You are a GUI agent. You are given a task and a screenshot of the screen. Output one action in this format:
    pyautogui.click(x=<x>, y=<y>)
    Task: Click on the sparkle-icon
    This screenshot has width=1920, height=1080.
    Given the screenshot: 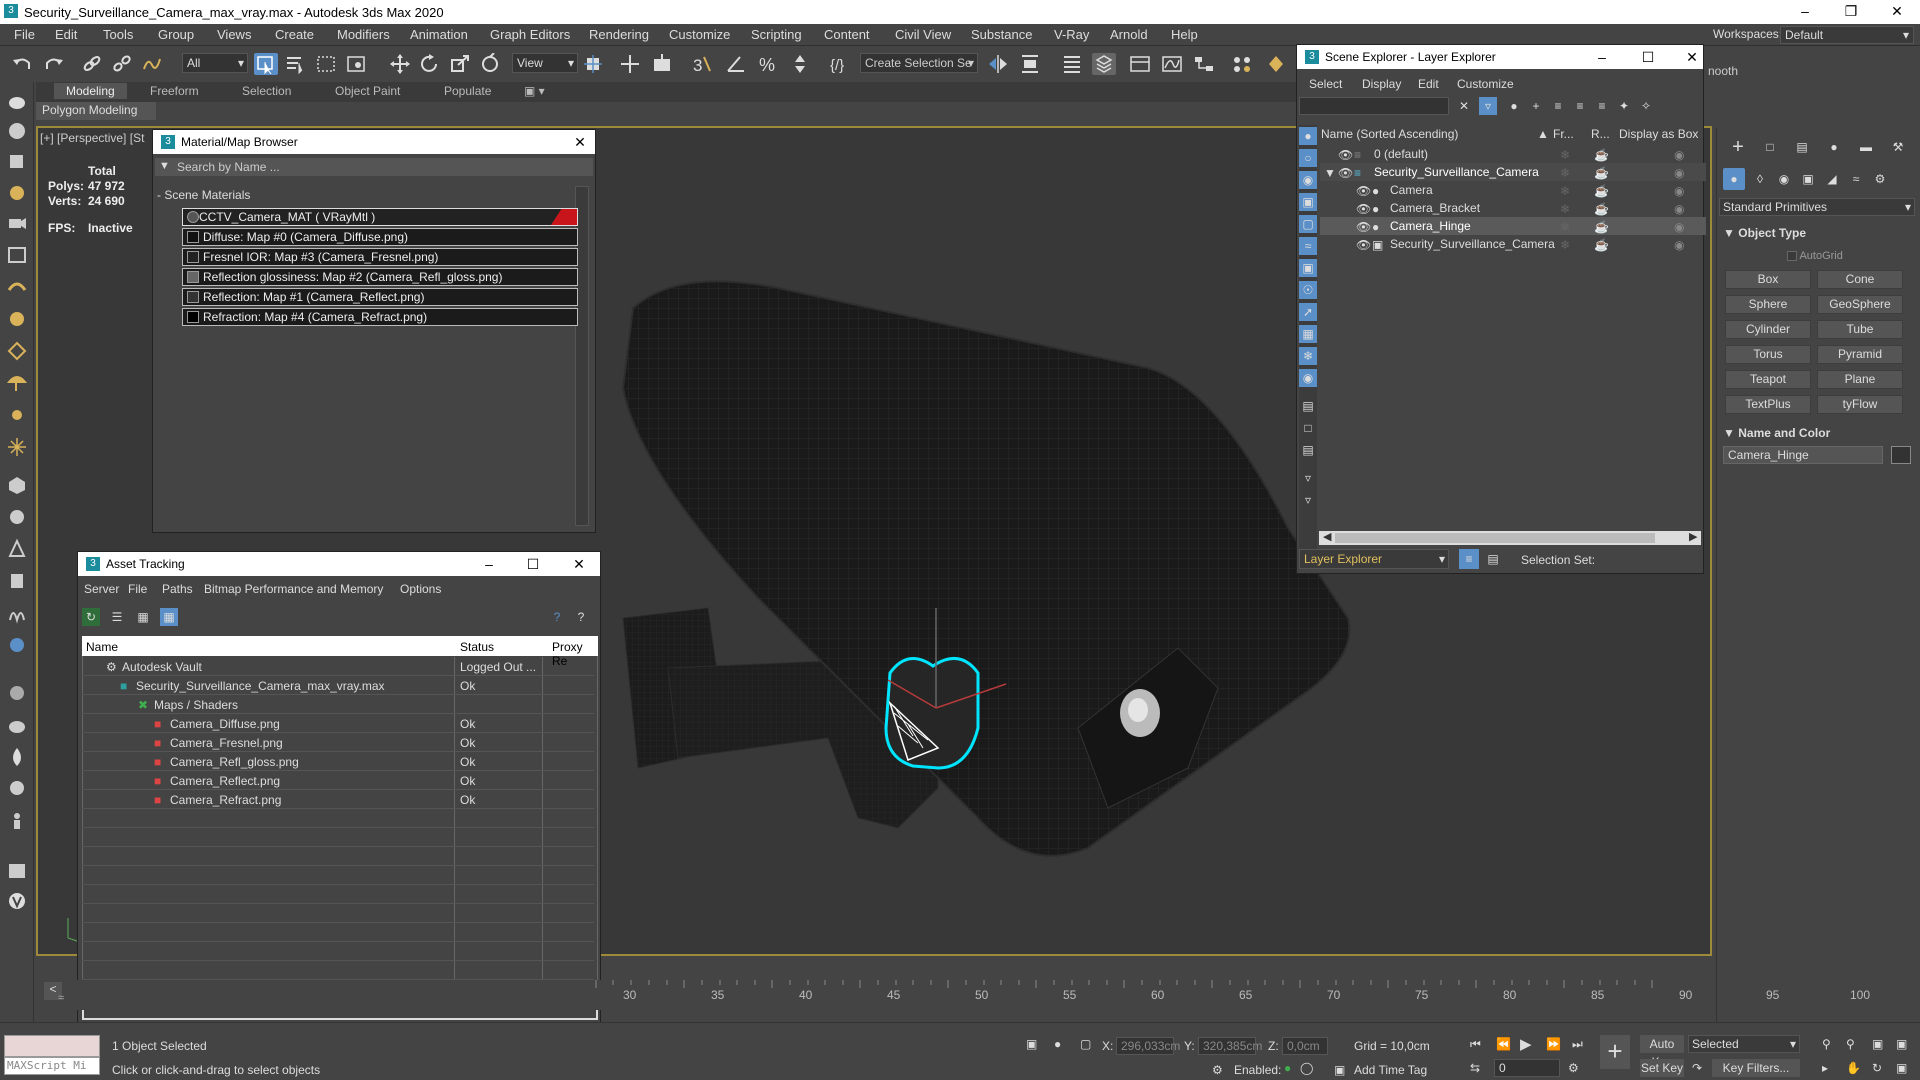 What is the action you would take?
    pyautogui.click(x=17, y=447)
    